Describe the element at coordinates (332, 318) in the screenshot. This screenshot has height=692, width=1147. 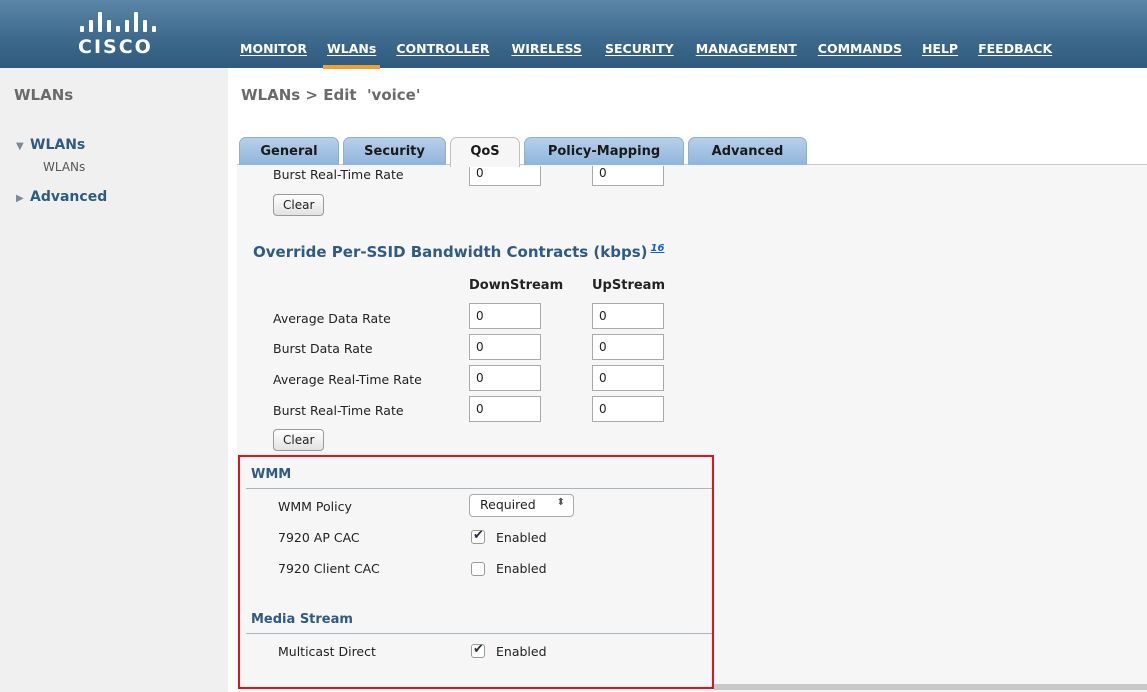
I see `average-data-rate-label: Average Data Rate` at that location.